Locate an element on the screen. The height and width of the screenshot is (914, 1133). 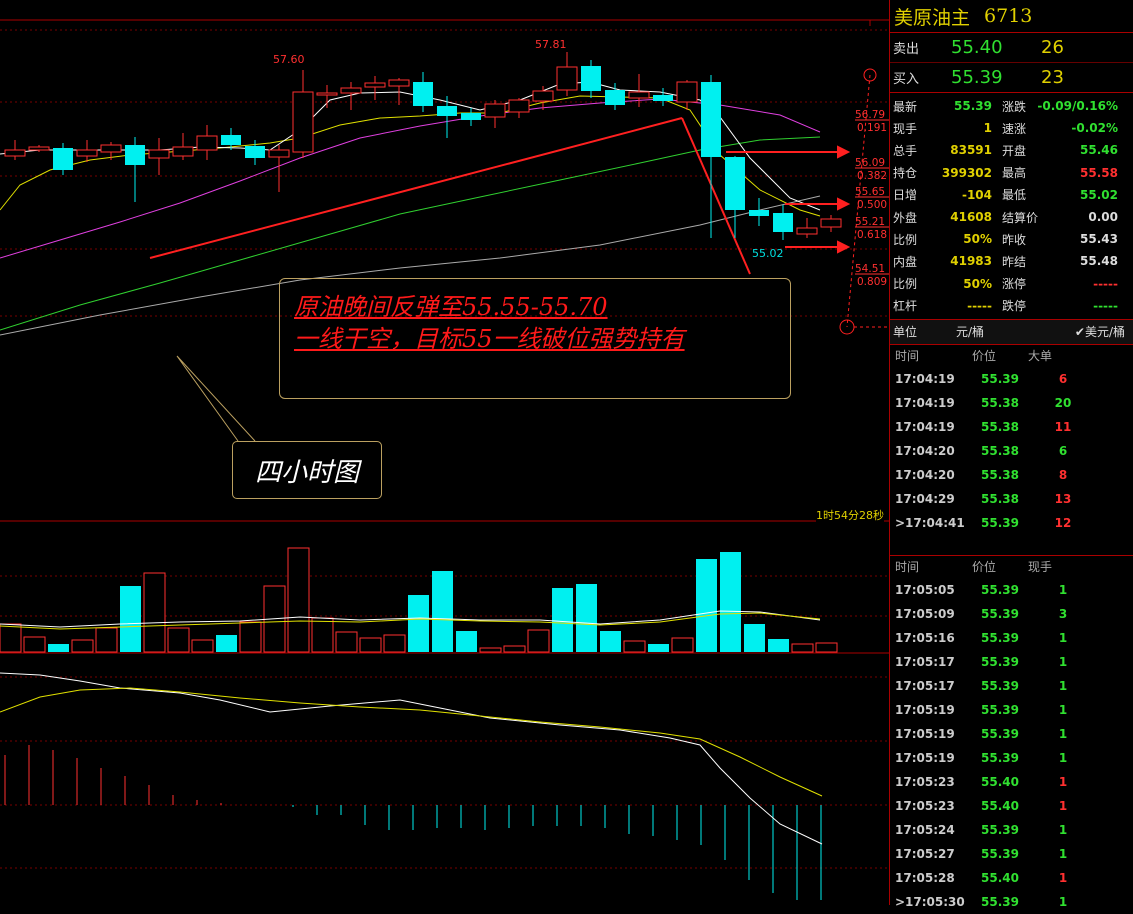
quote-label: 昨结 is located at coordinates (1014, 261).